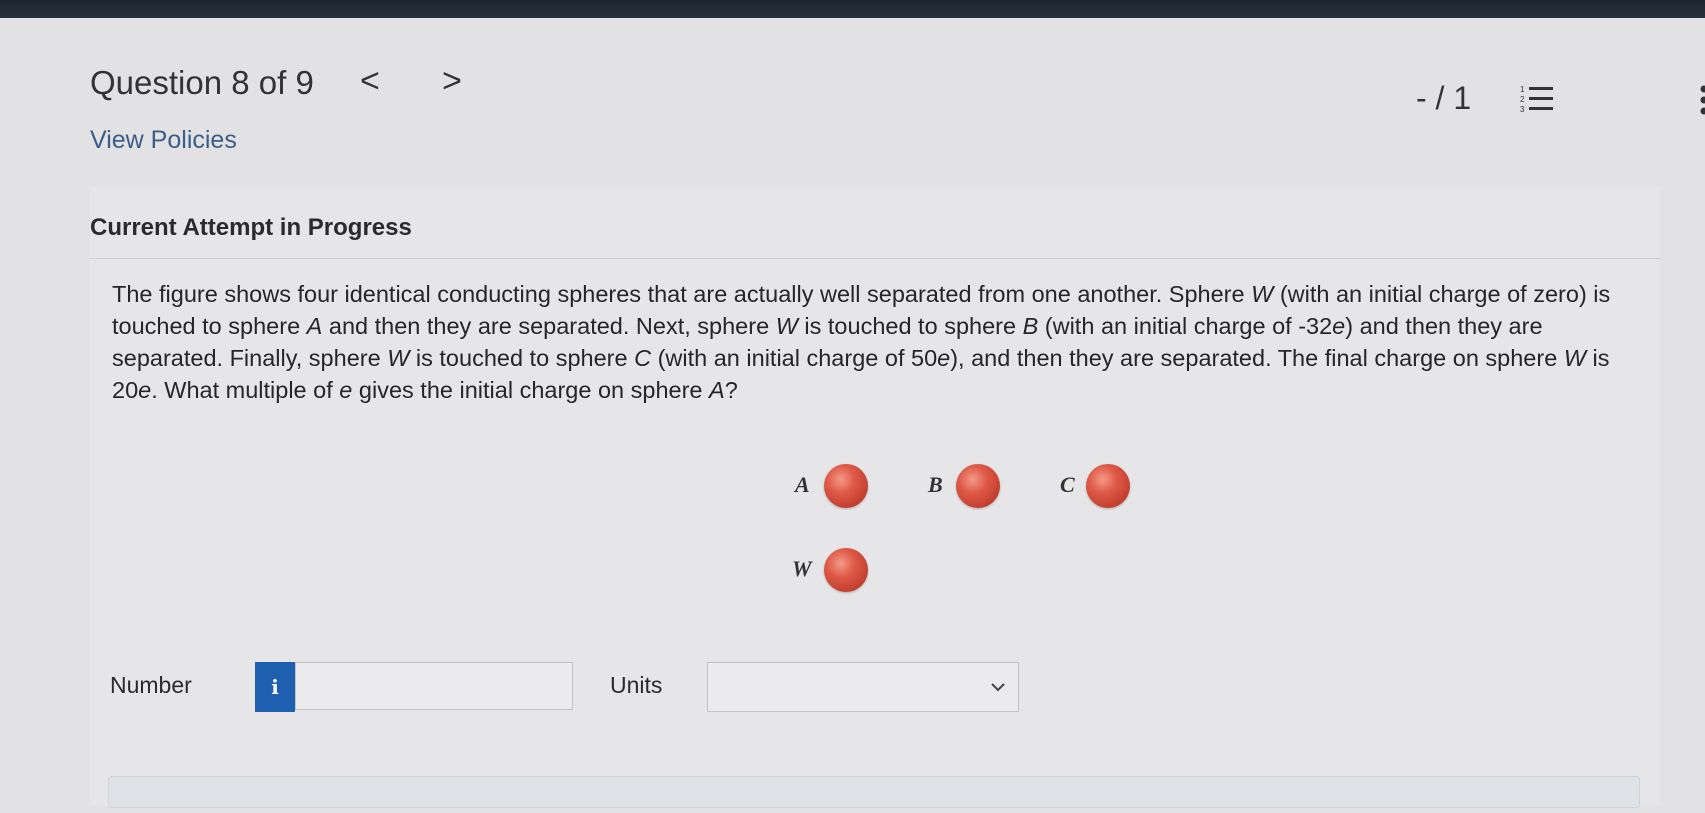 This screenshot has height=813, width=1705. What do you see at coordinates (151, 685) in the screenshot?
I see `number-label: Number` at bounding box center [151, 685].